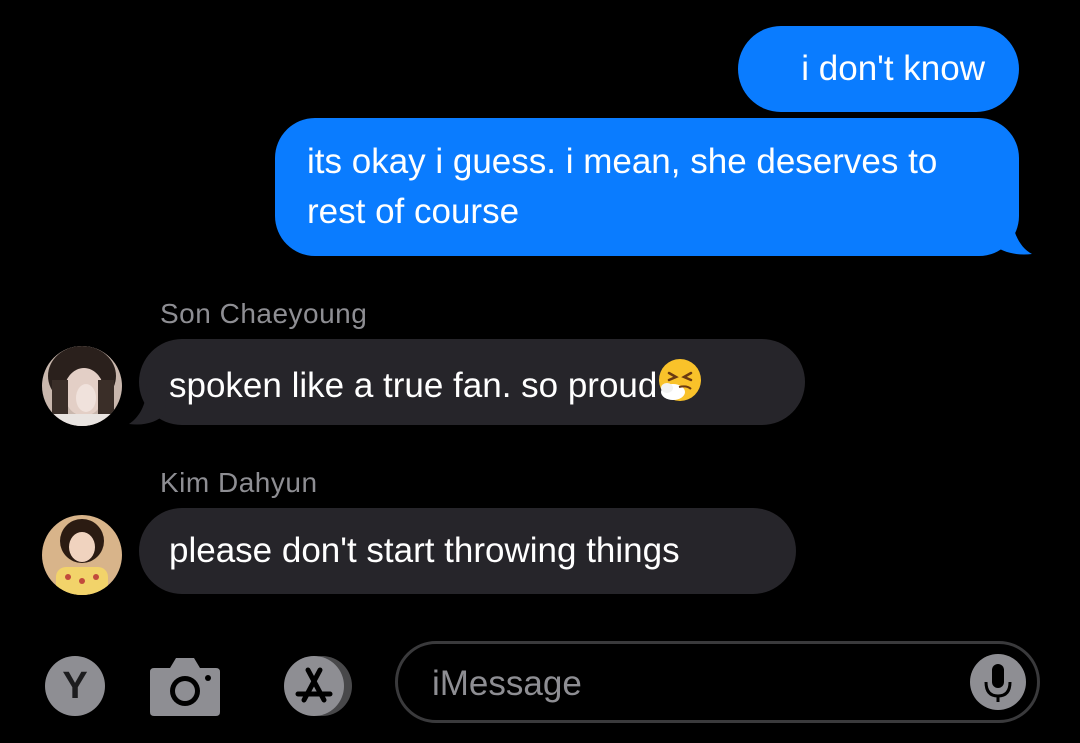 Image resolution: width=1080 pixels, height=743 pixels. I want to click on received-message-bubble: please don't start throwing things, so click(467, 551).